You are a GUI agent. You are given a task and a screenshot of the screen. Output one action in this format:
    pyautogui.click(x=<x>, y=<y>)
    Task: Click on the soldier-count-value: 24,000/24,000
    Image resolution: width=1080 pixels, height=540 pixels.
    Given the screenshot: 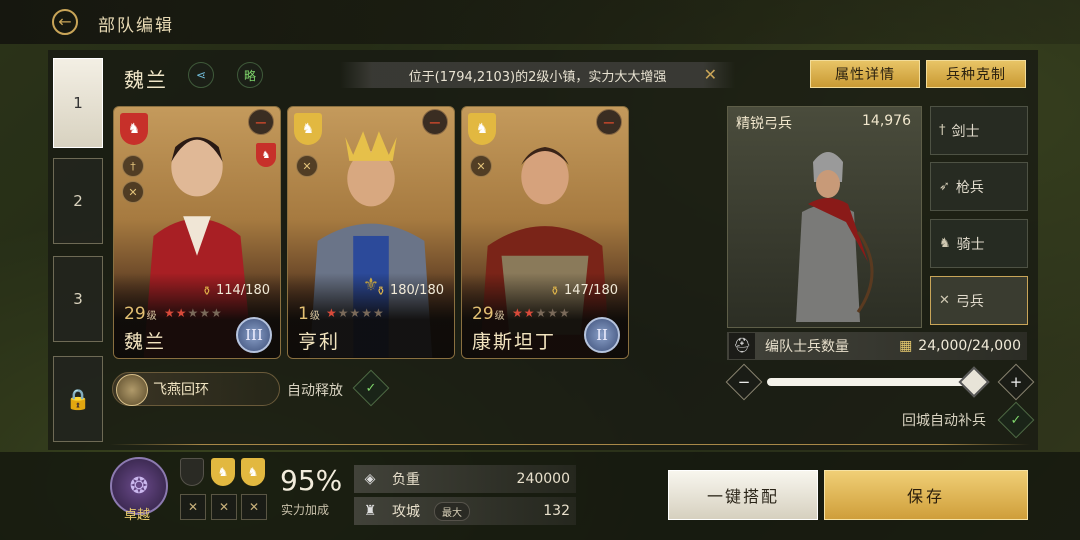 What is the action you would take?
    pyautogui.click(x=969, y=346)
    